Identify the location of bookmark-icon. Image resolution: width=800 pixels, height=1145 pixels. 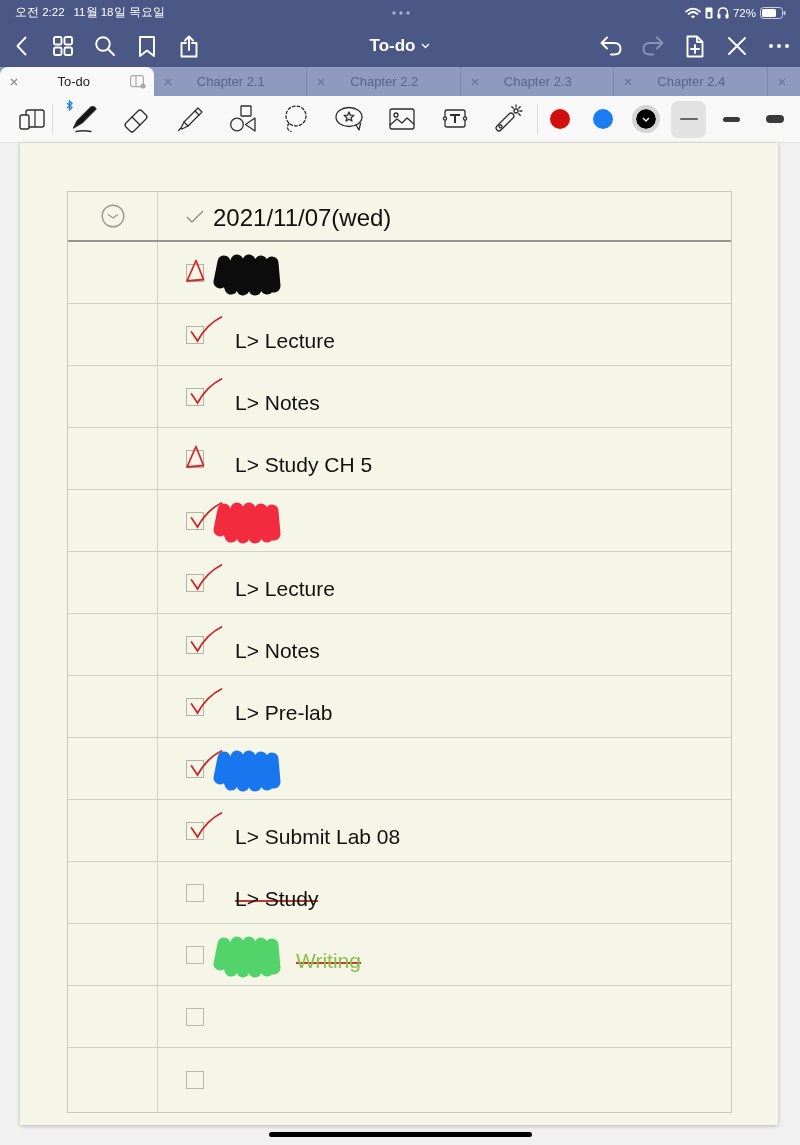
(147, 46).